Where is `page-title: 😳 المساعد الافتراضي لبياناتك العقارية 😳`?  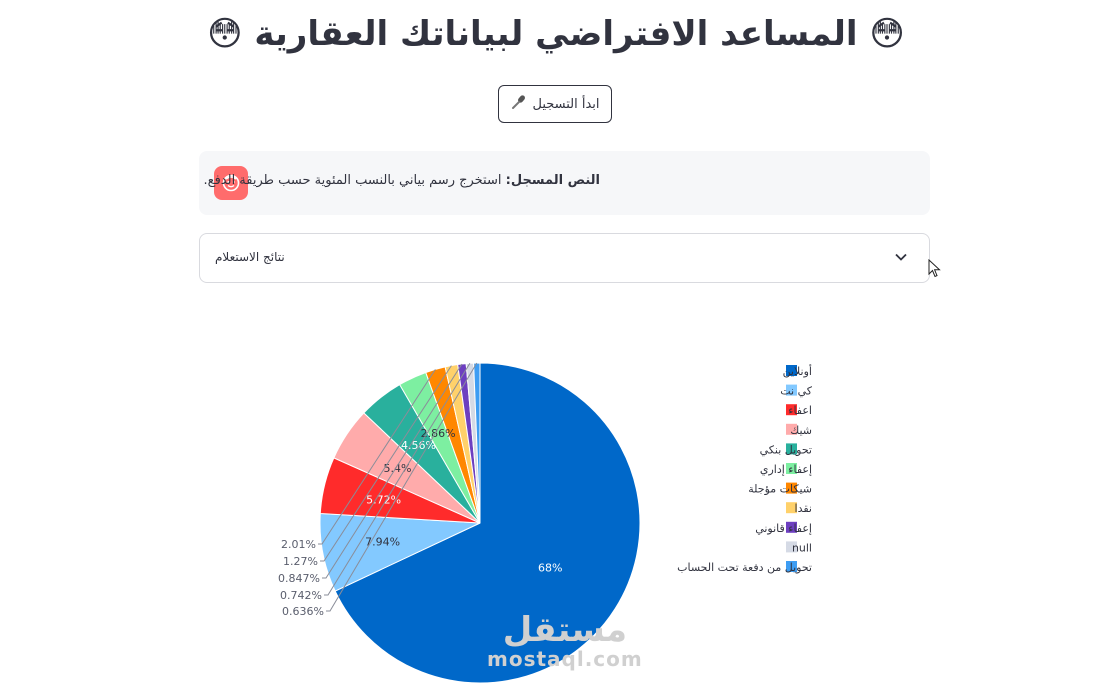
page-title: 😳 المساعد الافتراضي لبياناتك العقارية 😳 is located at coordinates (556, 34).